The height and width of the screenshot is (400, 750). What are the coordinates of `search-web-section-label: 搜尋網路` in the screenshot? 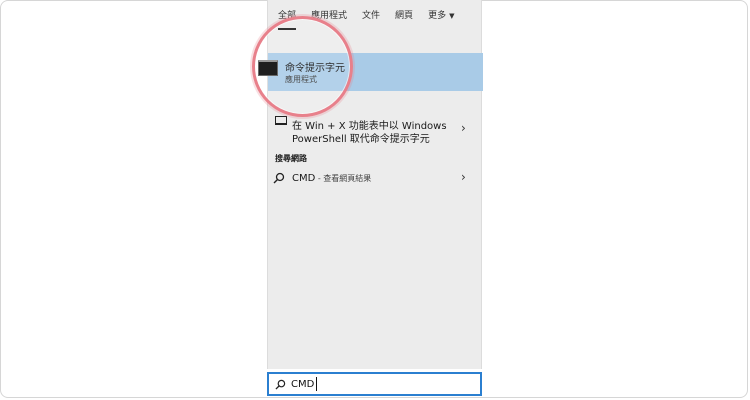 It's located at (291, 158).